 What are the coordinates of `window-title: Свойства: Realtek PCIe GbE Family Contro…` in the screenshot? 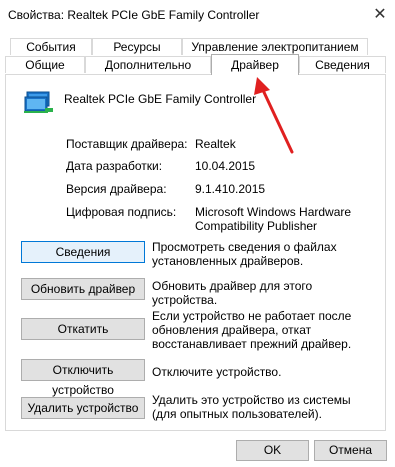 It's located at (134, 15).